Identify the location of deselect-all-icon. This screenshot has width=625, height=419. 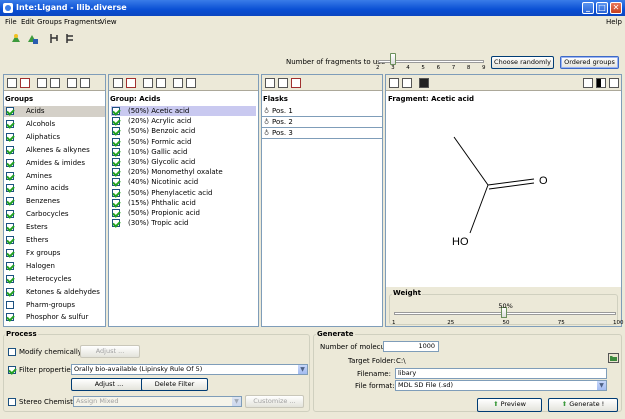
(25, 83).